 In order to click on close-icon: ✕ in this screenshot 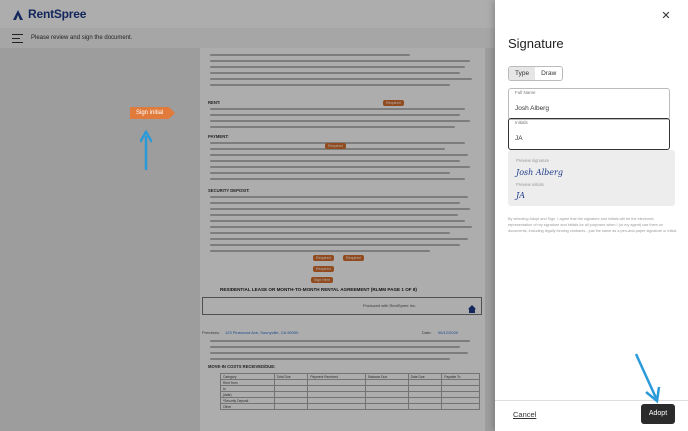, I will do `click(666, 16)`.